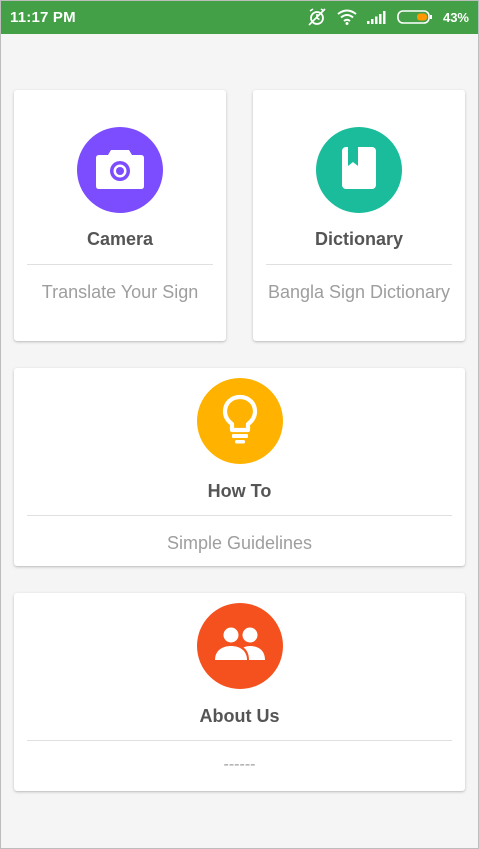 This screenshot has height=849, width=479. Describe the element at coordinates (120, 292) in the screenshot. I see `camera-subtitle: Translate Your Sign` at that location.